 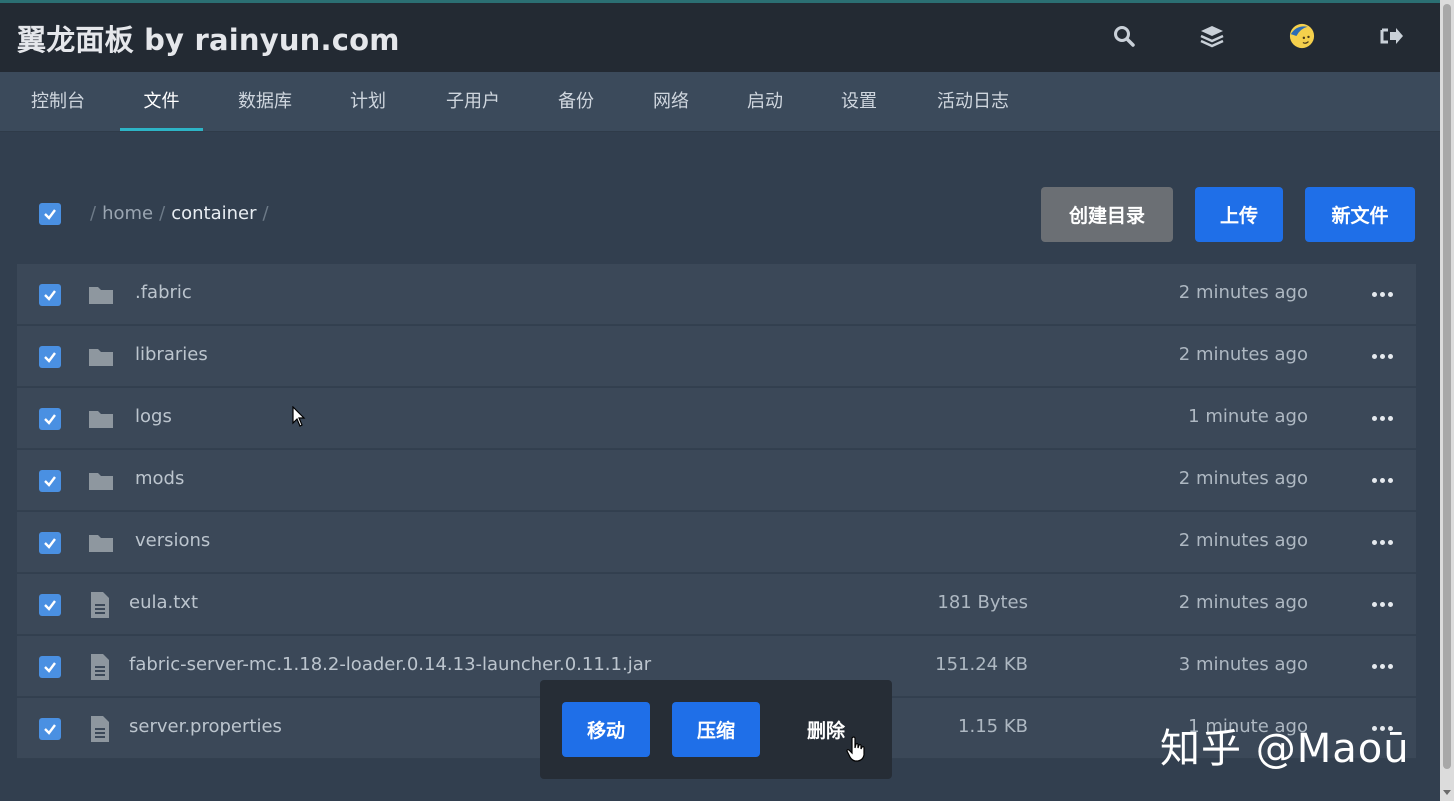 What do you see at coordinates (1360, 214) in the screenshot?
I see `new-file-button: 新文件` at bounding box center [1360, 214].